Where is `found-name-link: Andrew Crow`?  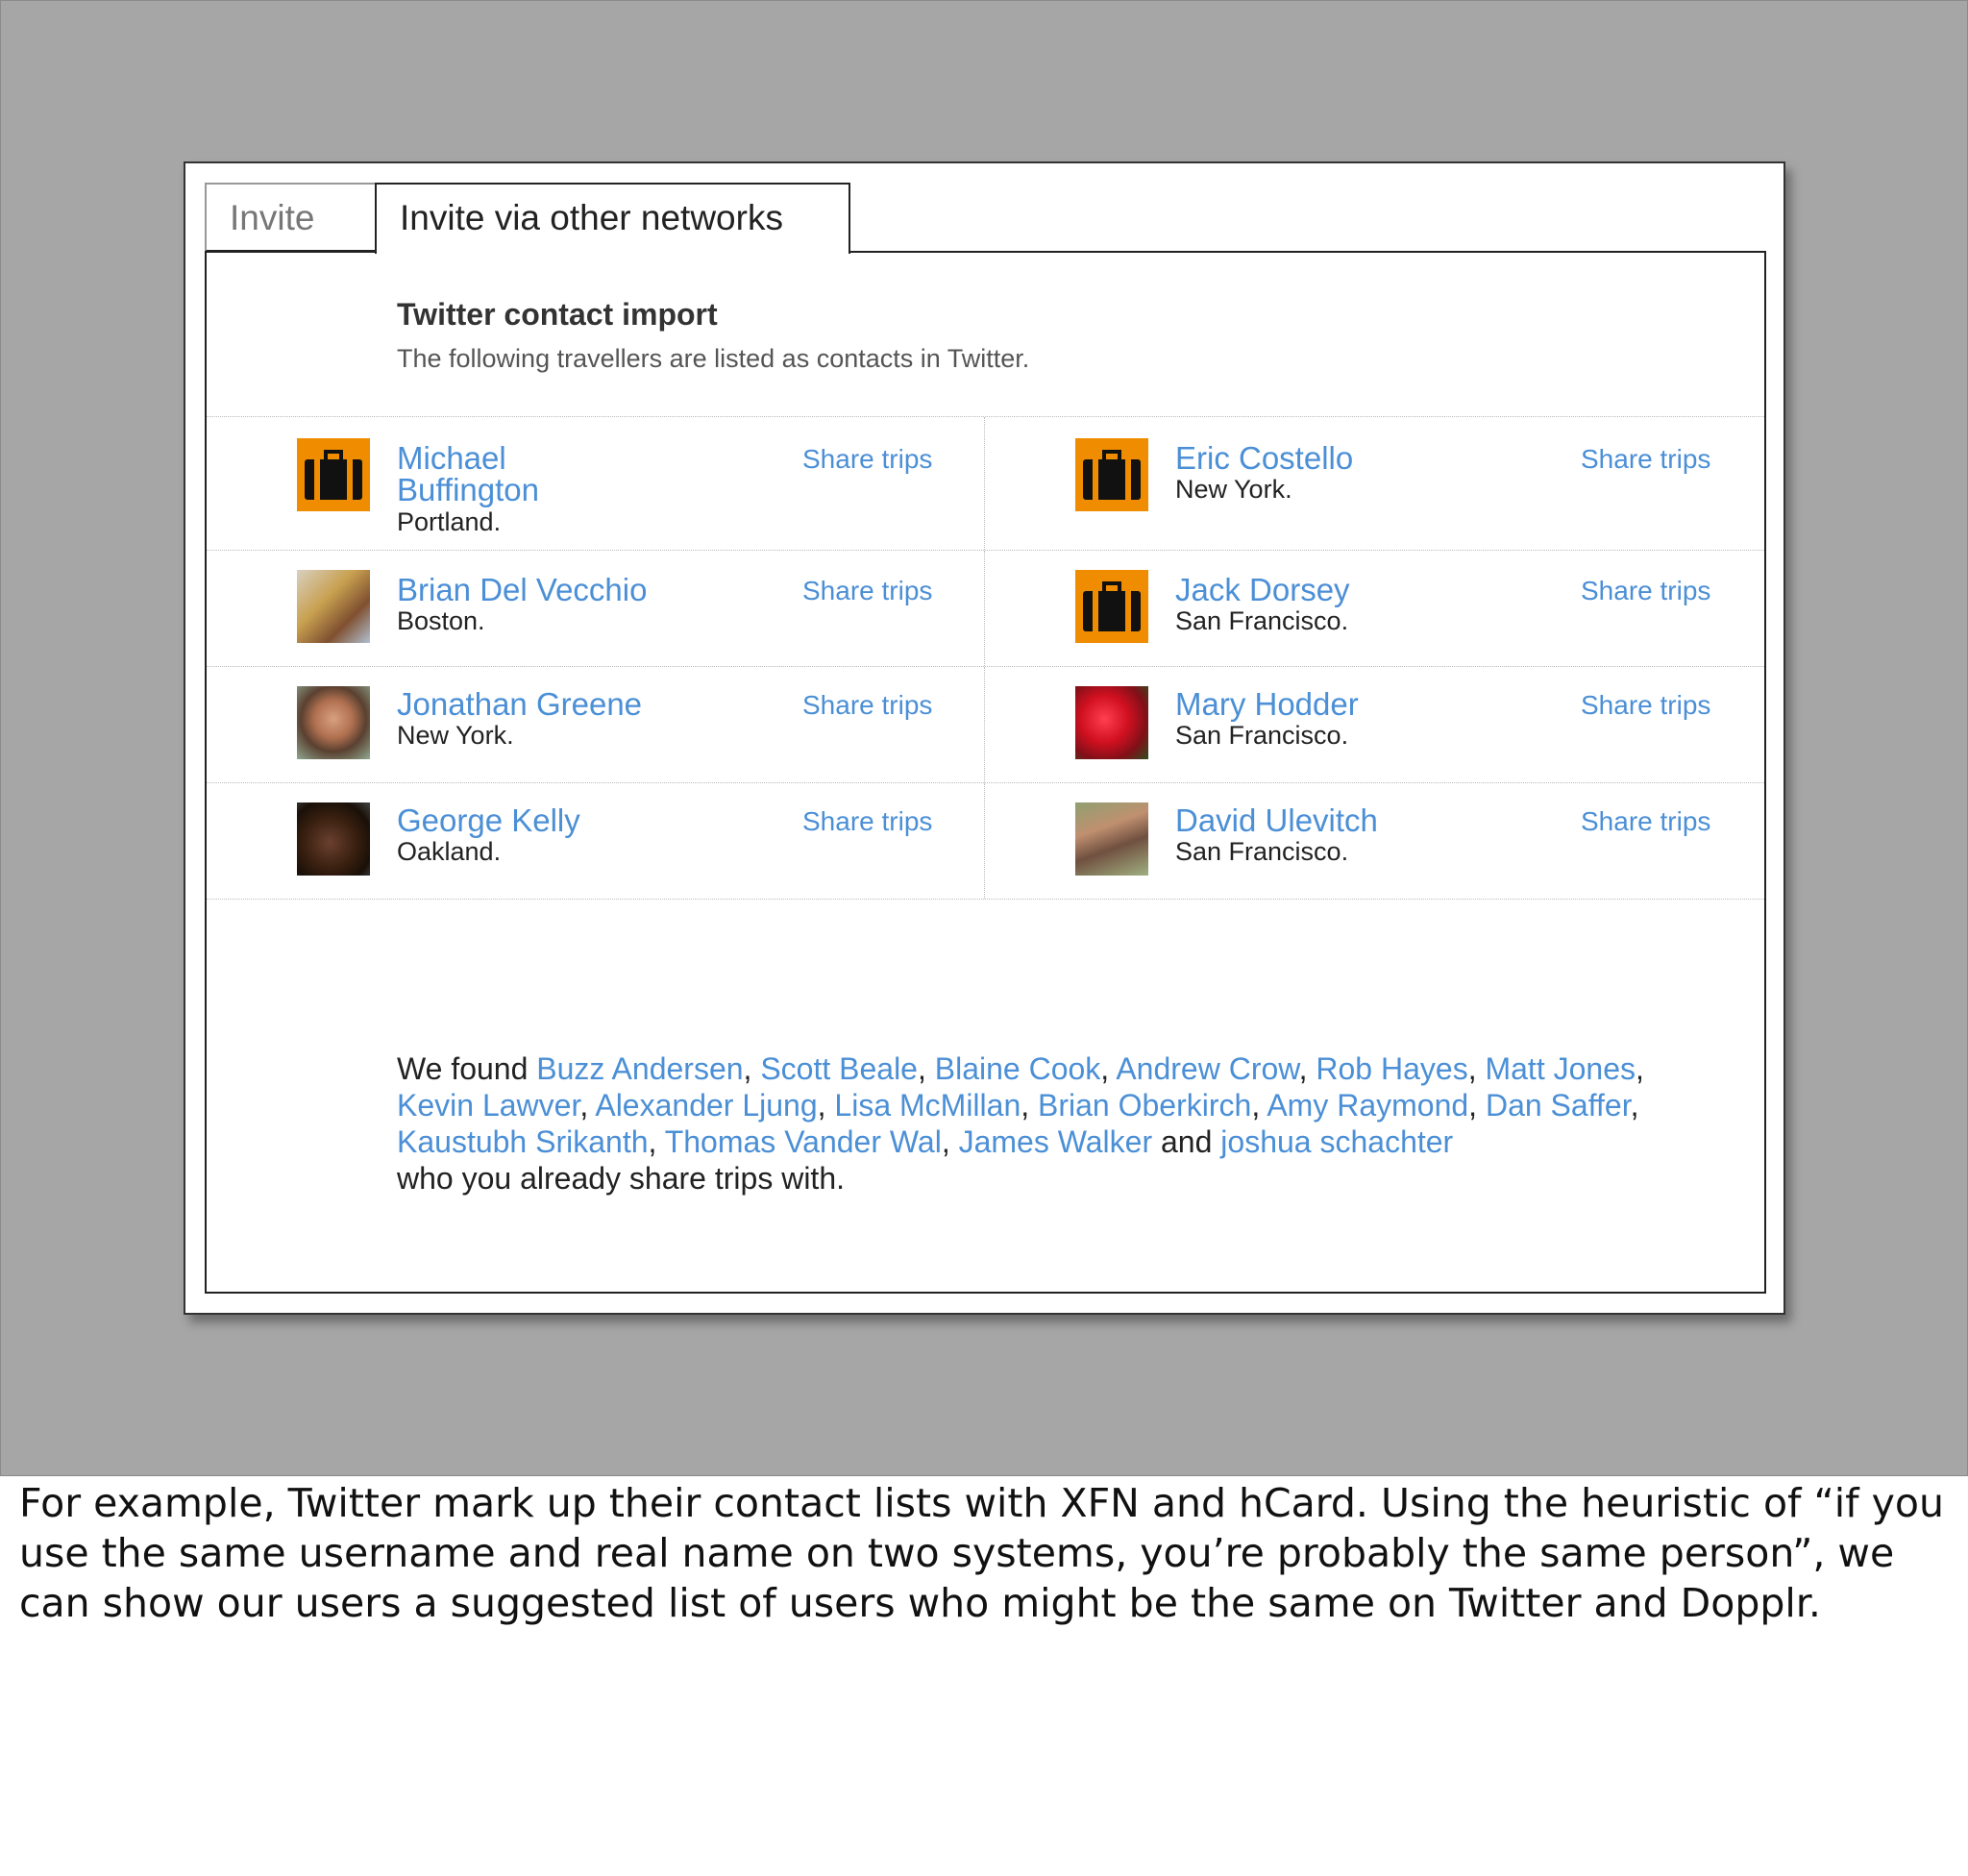 found-name-link: Andrew Crow is located at coordinates (1207, 1068).